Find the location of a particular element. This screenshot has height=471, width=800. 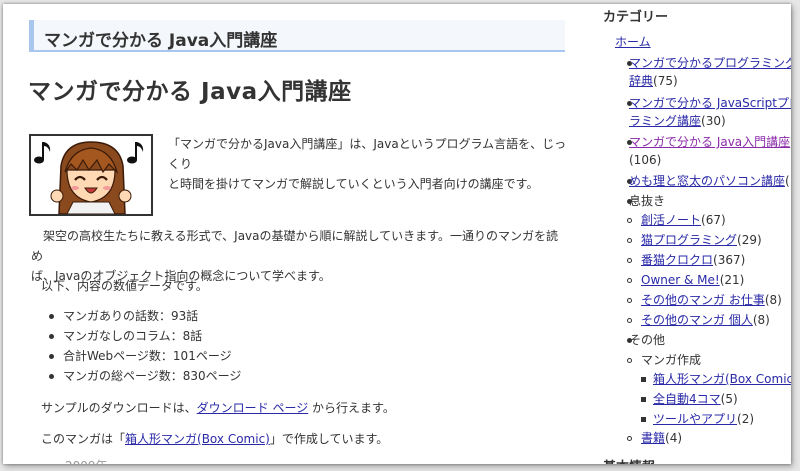

category-count: (21) is located at coordinates (732, 280).